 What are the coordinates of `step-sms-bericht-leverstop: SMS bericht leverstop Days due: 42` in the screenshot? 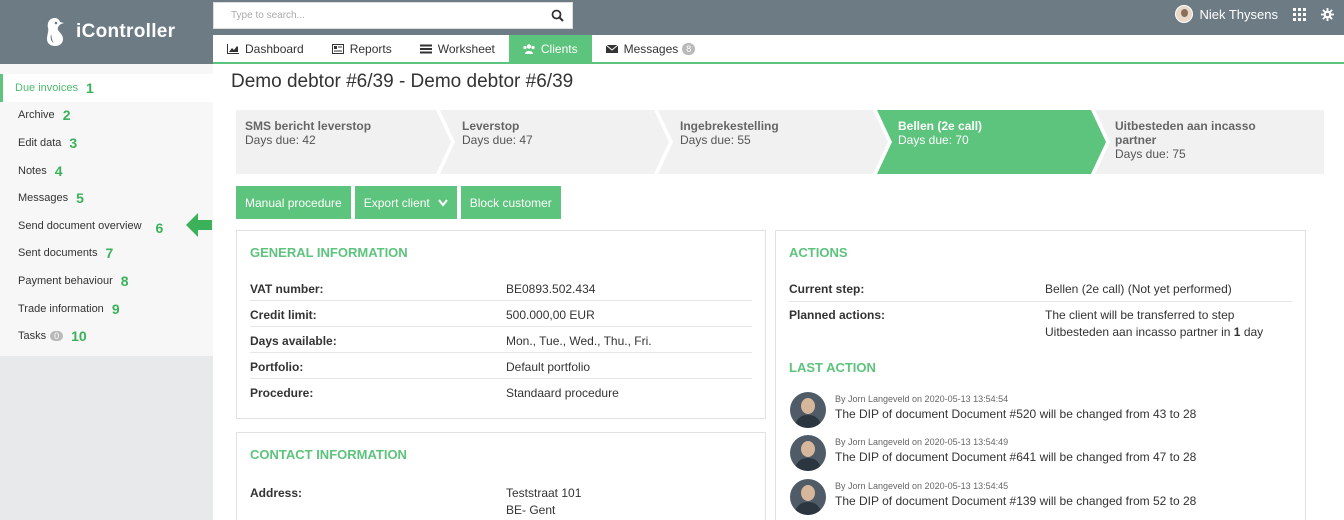 It's located at (336, 142).